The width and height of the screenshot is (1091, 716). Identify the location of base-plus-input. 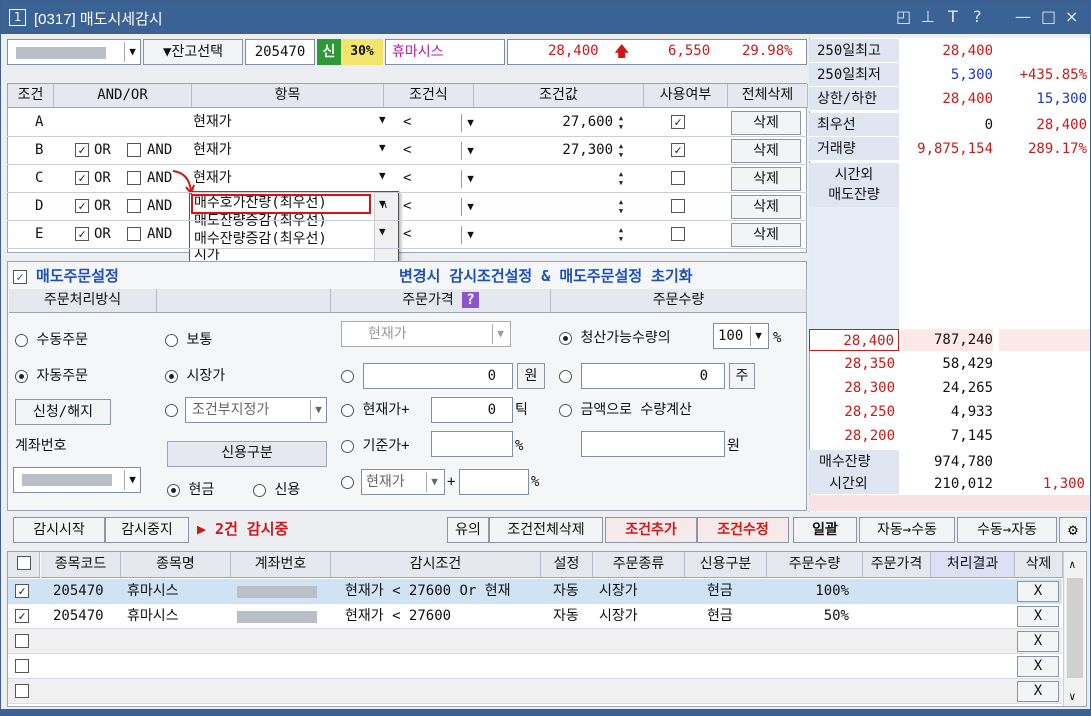
(472, 444).